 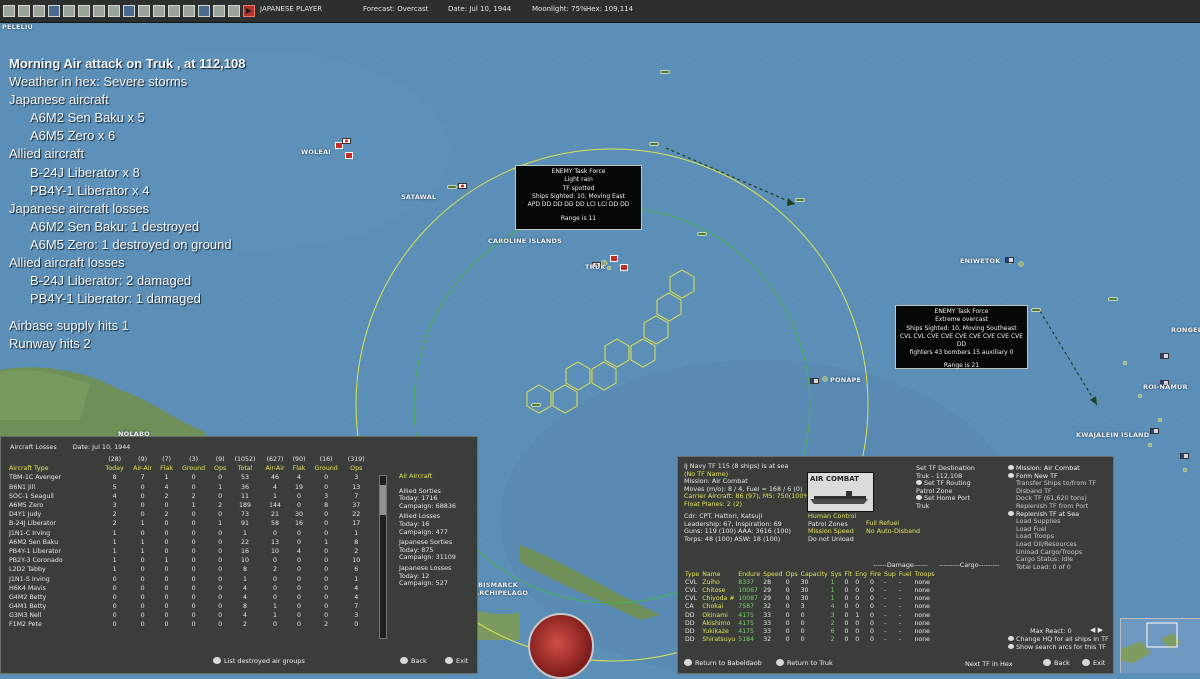 What do you see at coordinates (356, 506) in the screenshot?
I see `table-row-cell: 37` at bounding box center [356, 506].